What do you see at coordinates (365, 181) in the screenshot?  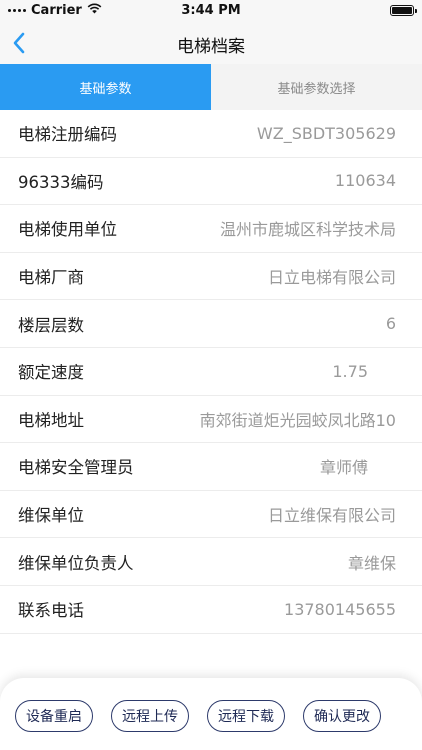 I see `field-value: 110634` at bounding box center [365, 181].